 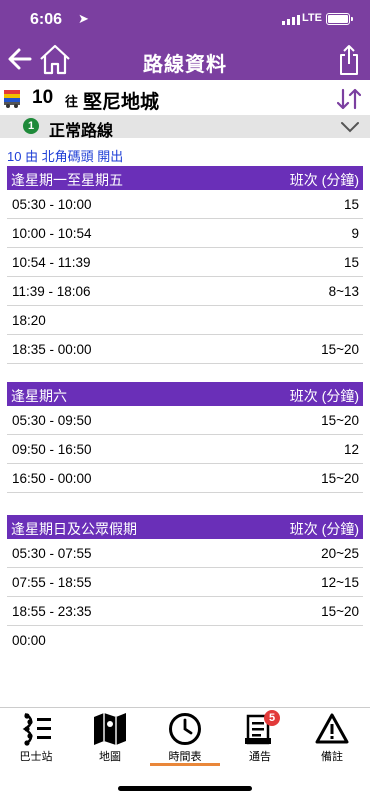 What do you see at coordinates (185, 349) in the screenshot?
I see `table-row: 18:35 - 00:00 15~20` at bounding box center [185, 349].